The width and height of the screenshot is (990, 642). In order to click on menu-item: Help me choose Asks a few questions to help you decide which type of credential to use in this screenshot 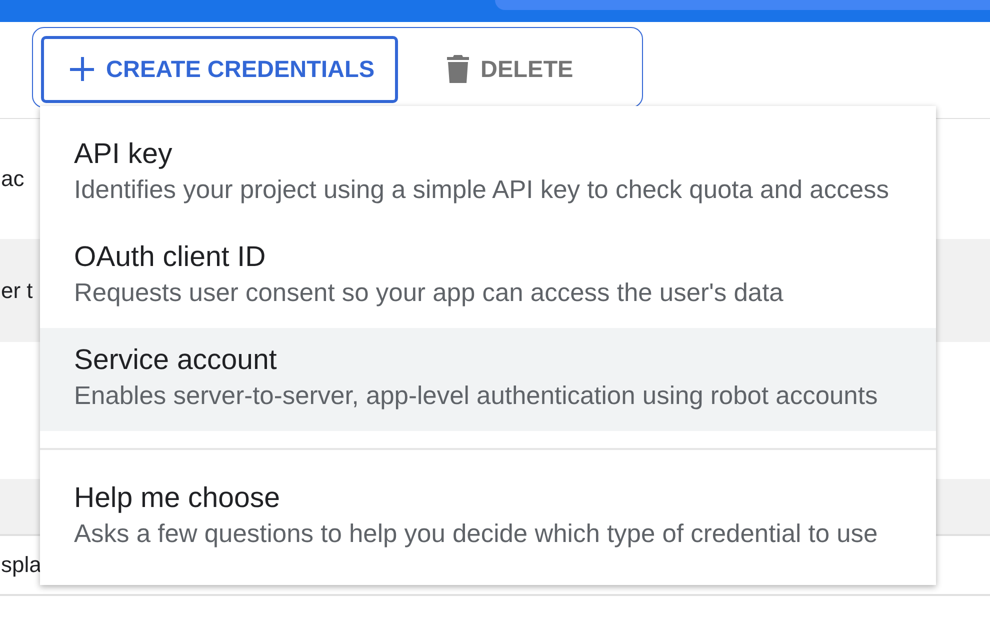, I will do `click(488, 517)`.